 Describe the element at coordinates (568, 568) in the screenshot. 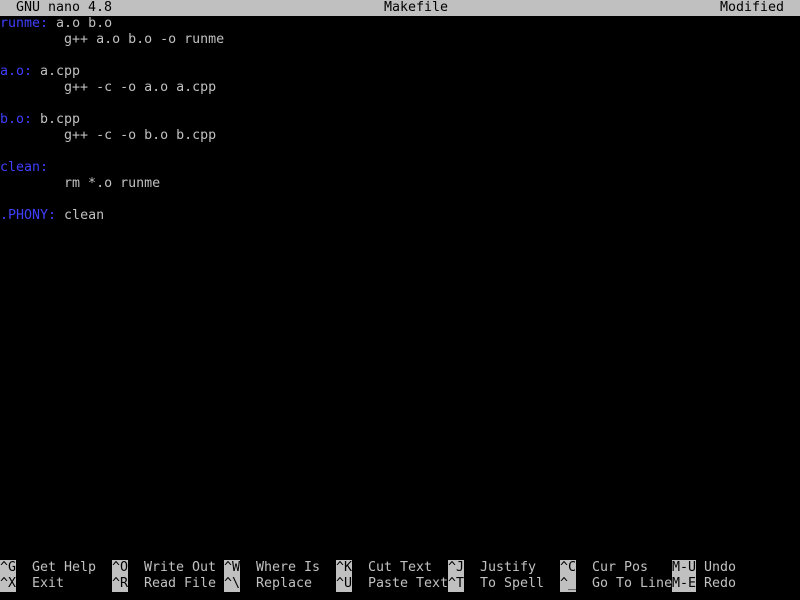

I see `shortcut-key: ^C` at that location.